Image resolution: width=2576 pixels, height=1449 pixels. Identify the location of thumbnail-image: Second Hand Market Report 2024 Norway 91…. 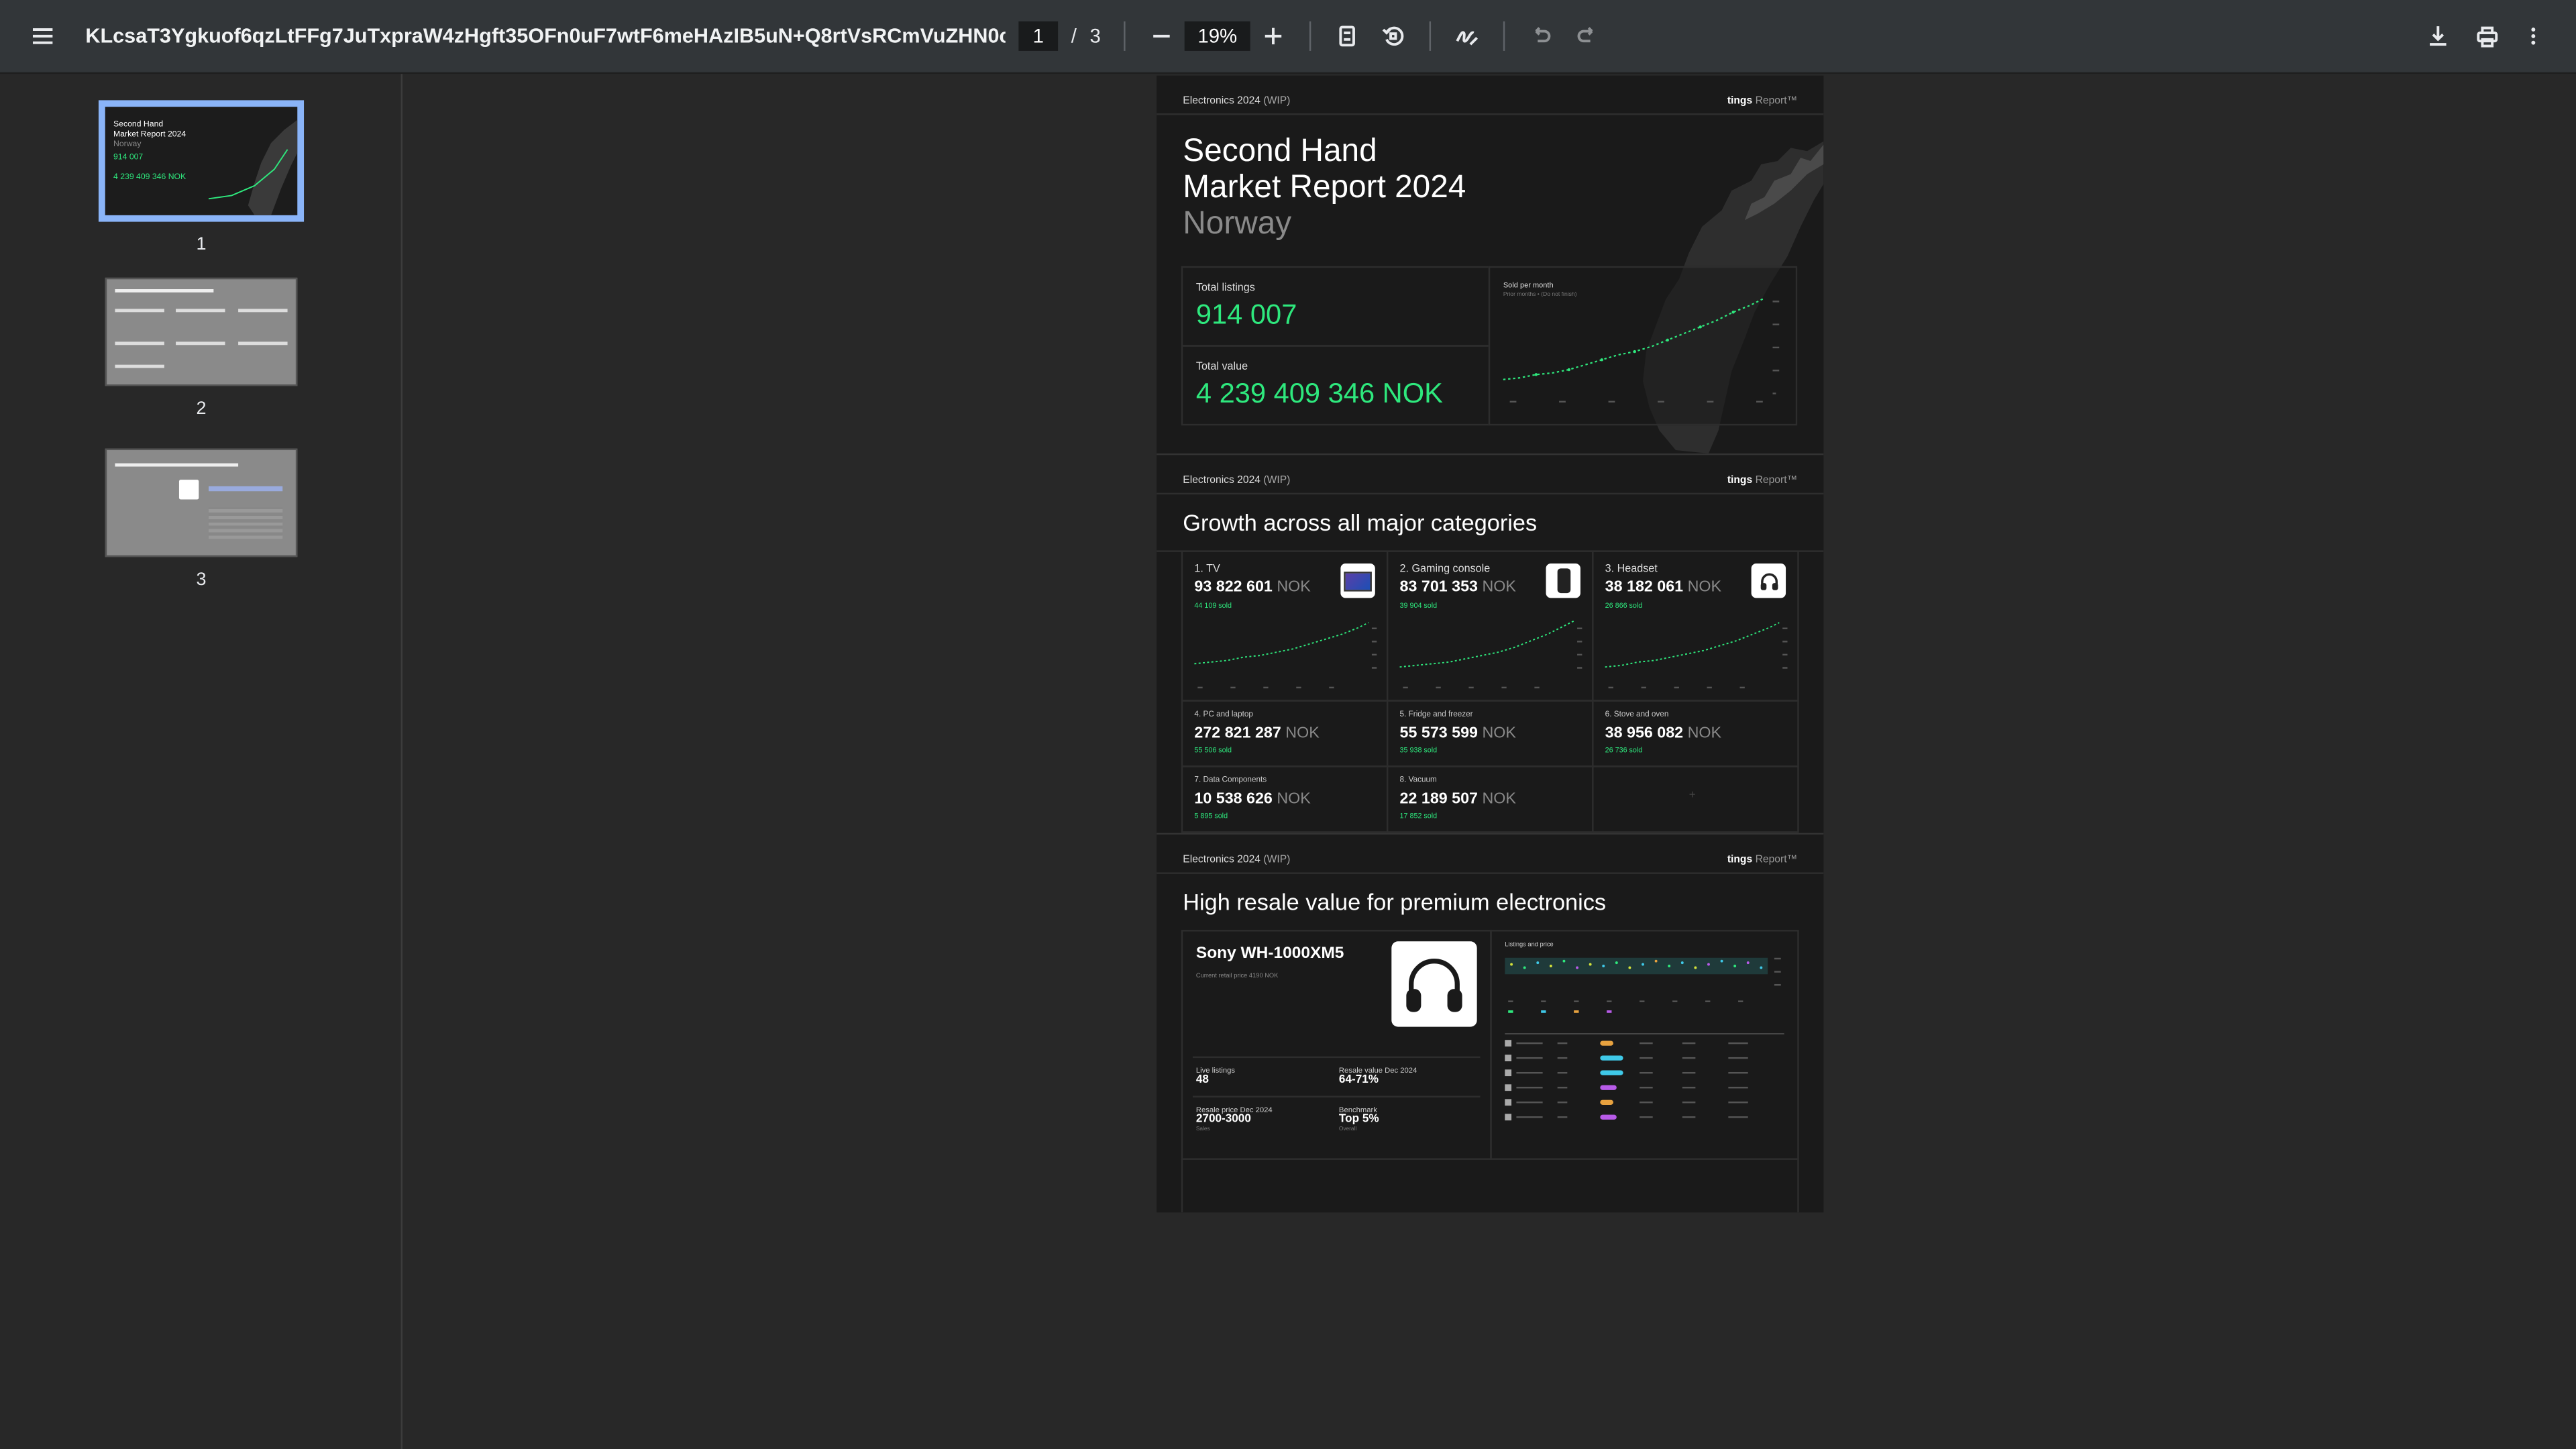
(201, 161).